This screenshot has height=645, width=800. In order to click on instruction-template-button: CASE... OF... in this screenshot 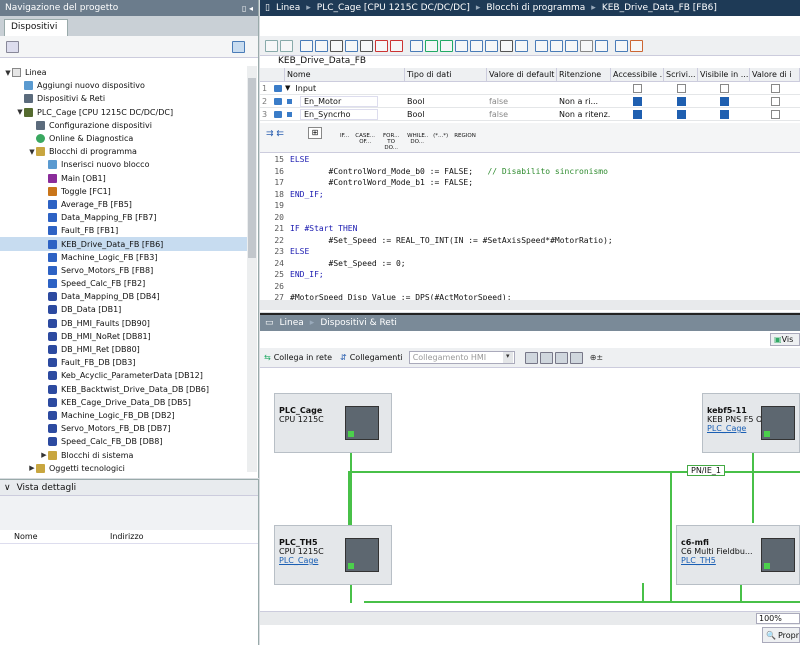, I will do `click(365, 142)`.